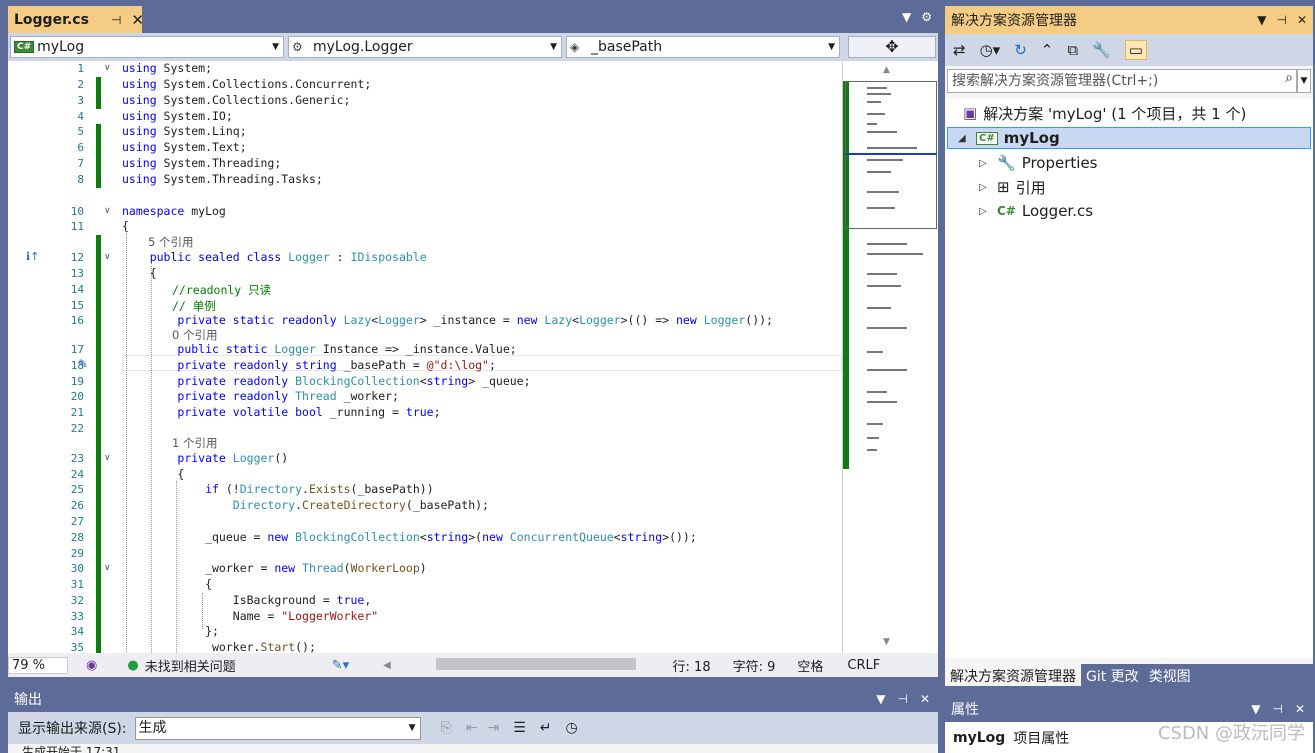 The width and height of the screenshot is (1315, 753). I want to click on history-icon: ◷▾, so click(990, 50).